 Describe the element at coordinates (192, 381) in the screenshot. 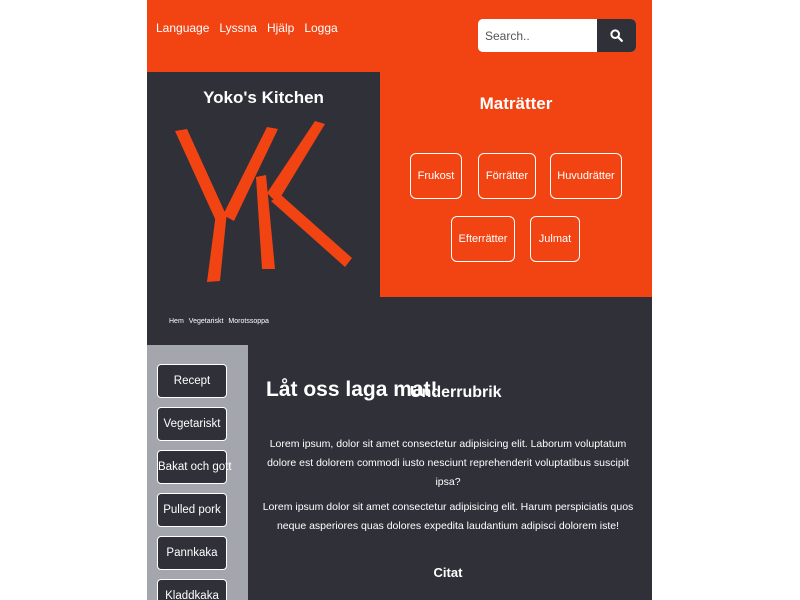

I see `sidebar-item-recept: Recept` at that location.